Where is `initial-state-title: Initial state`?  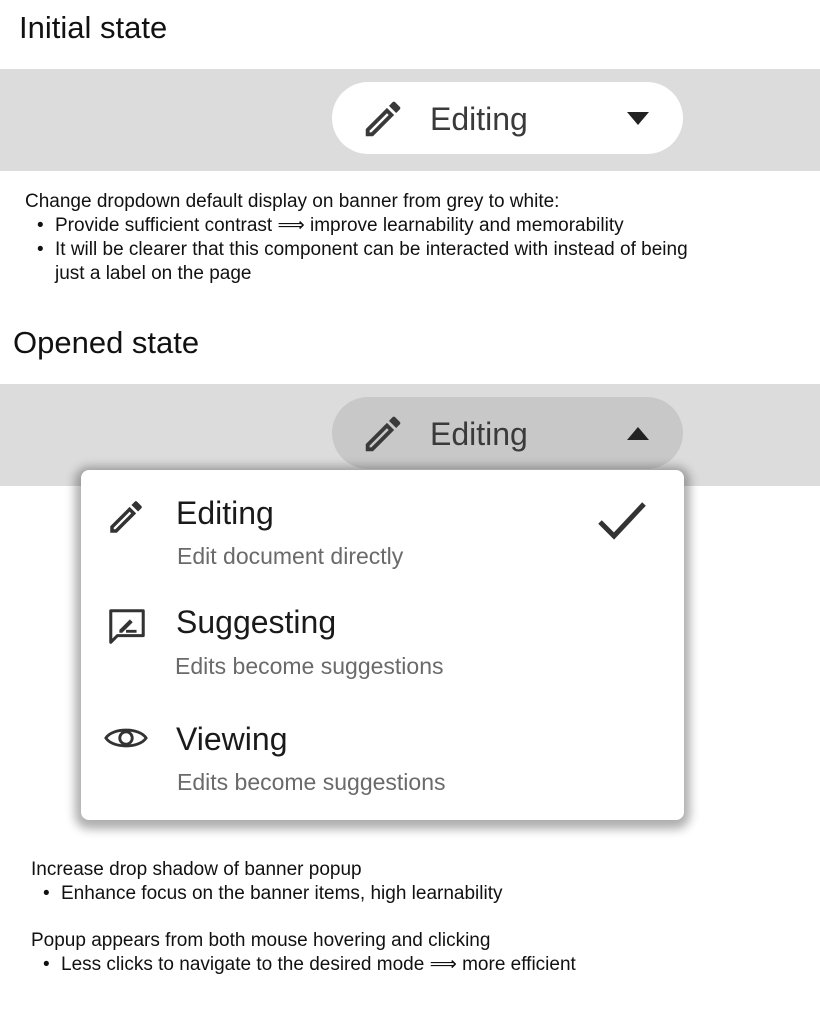
initial-state-title: Initial state is located at coordinates (93, 27).